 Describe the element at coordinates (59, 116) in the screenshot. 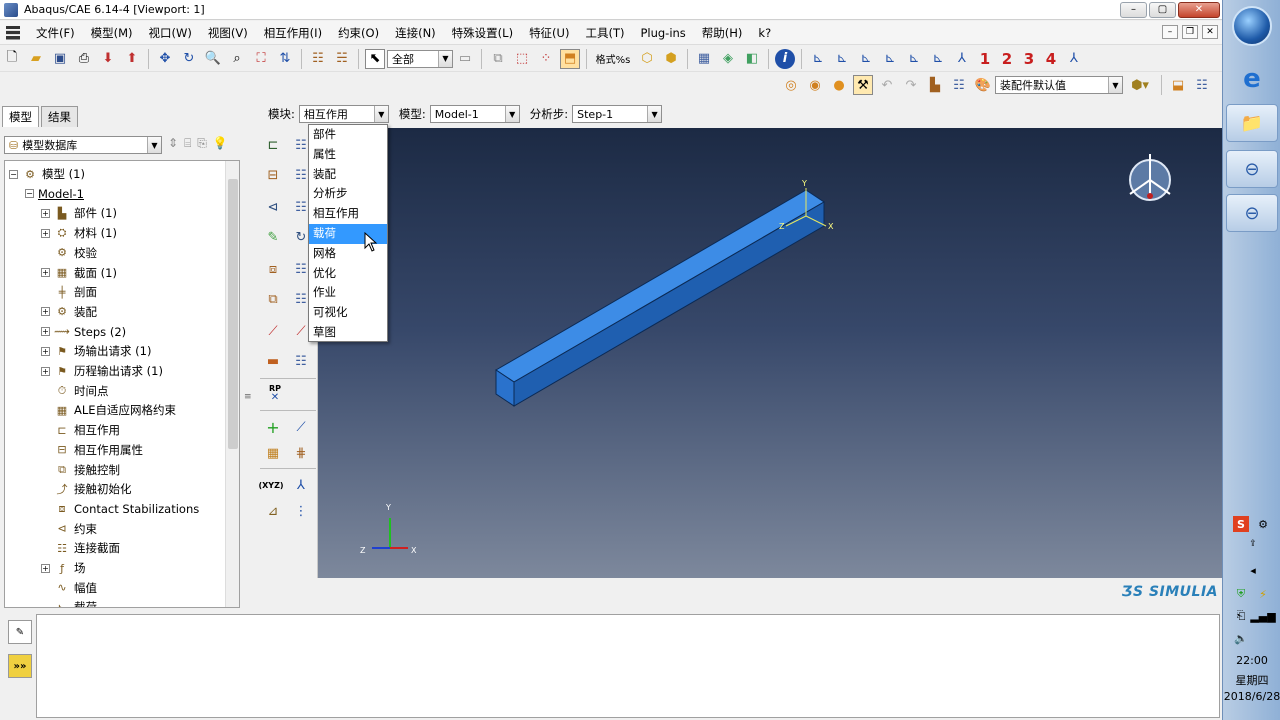

I see `tab-results: 结果` at that location.